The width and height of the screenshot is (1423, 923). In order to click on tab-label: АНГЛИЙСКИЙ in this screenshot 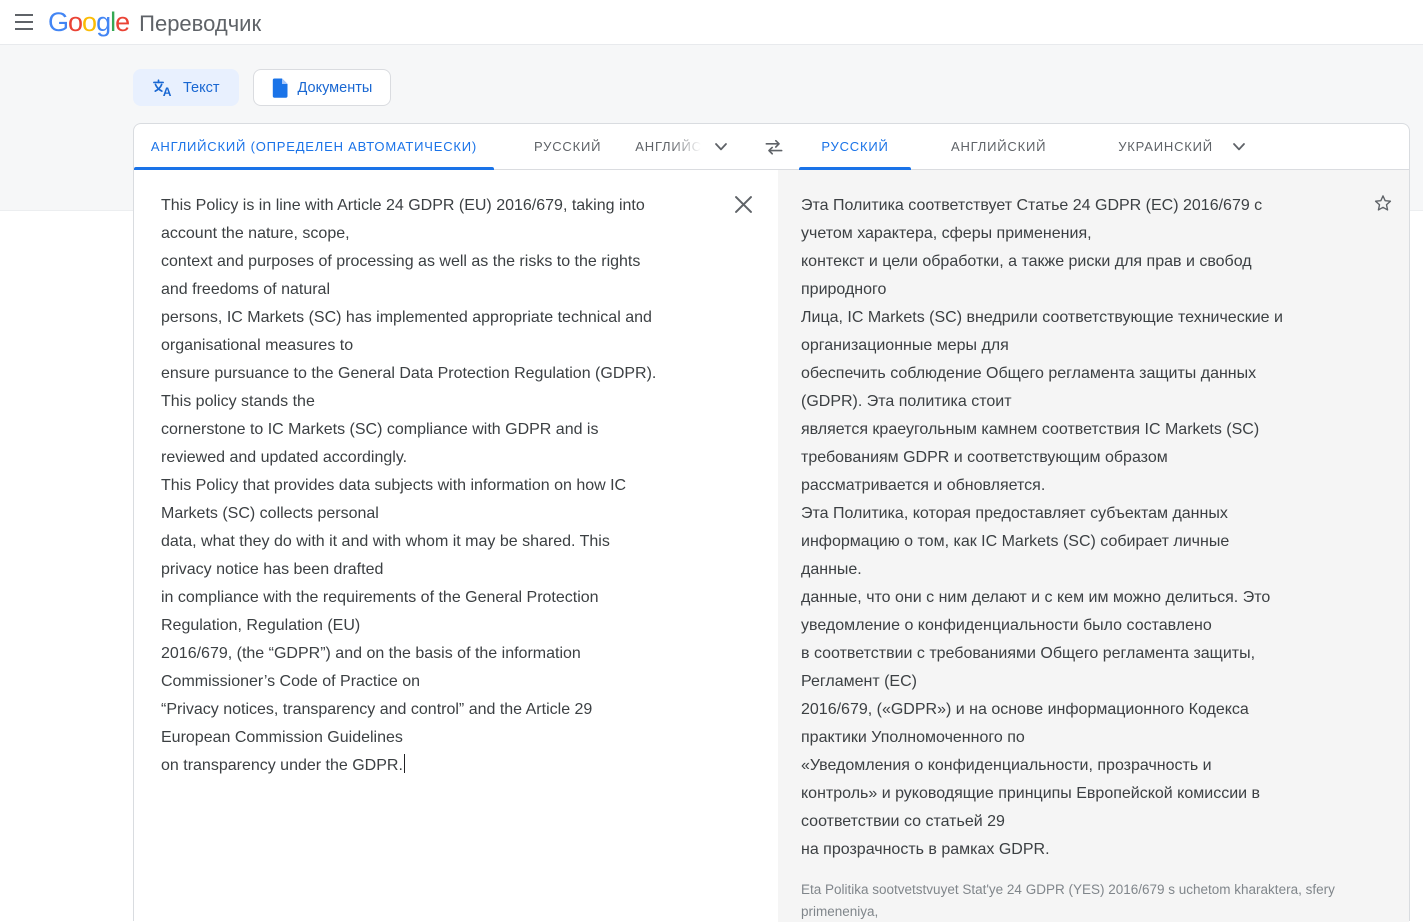, I will do `click(999, 146)`.